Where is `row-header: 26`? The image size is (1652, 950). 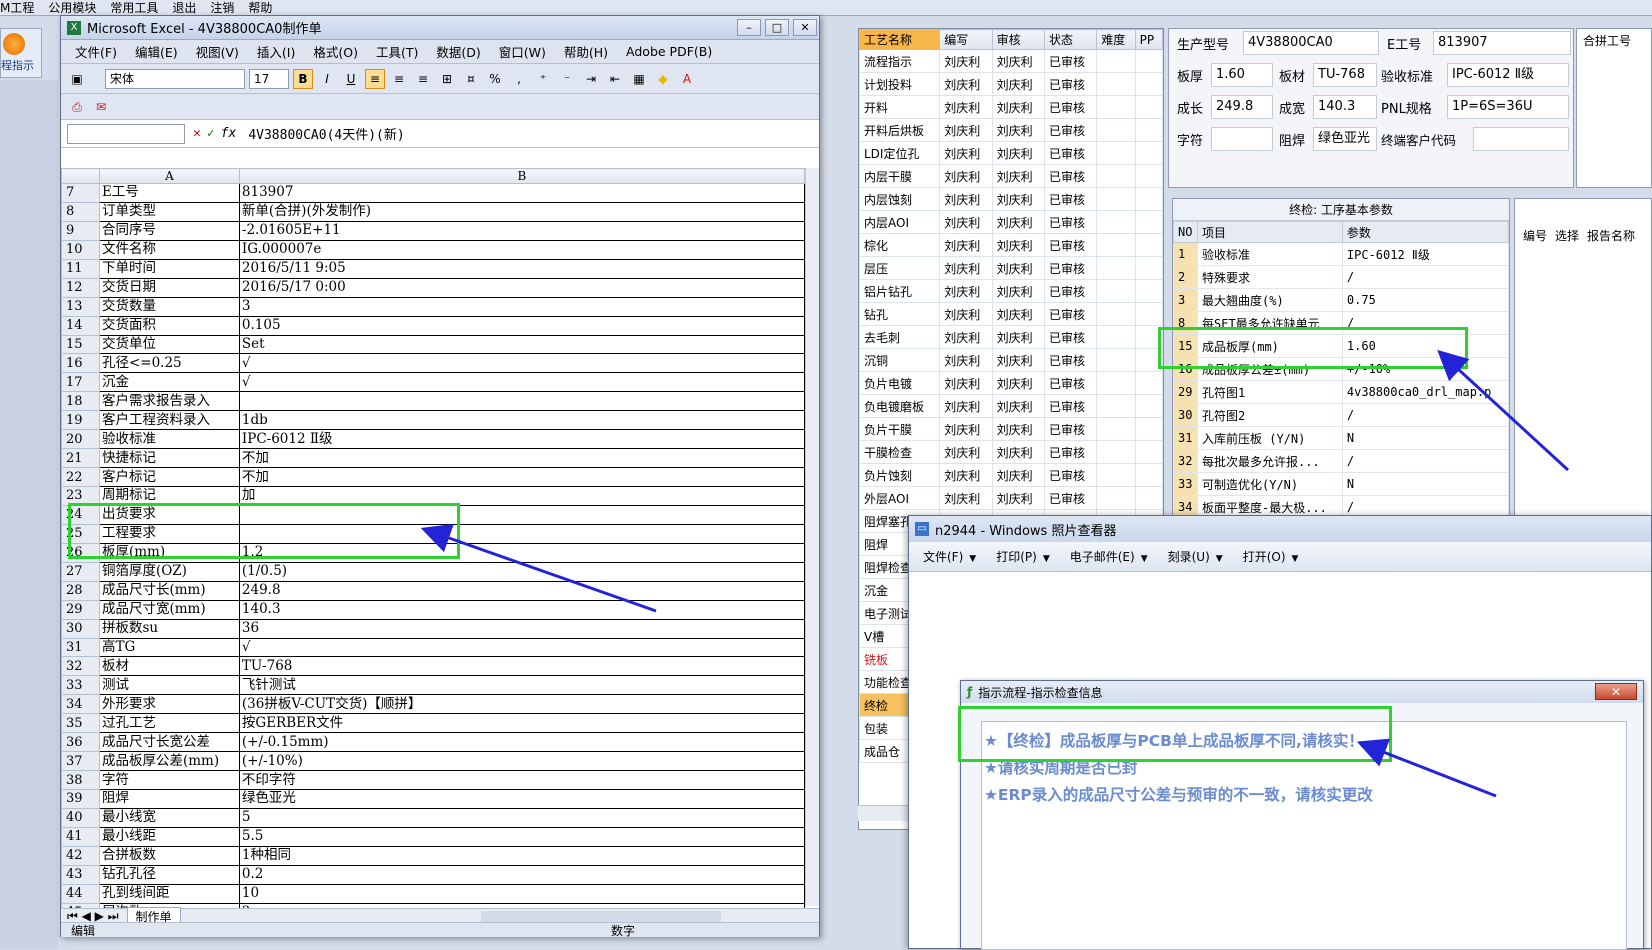 row-header: 26 is located at coordinates (80, 552).